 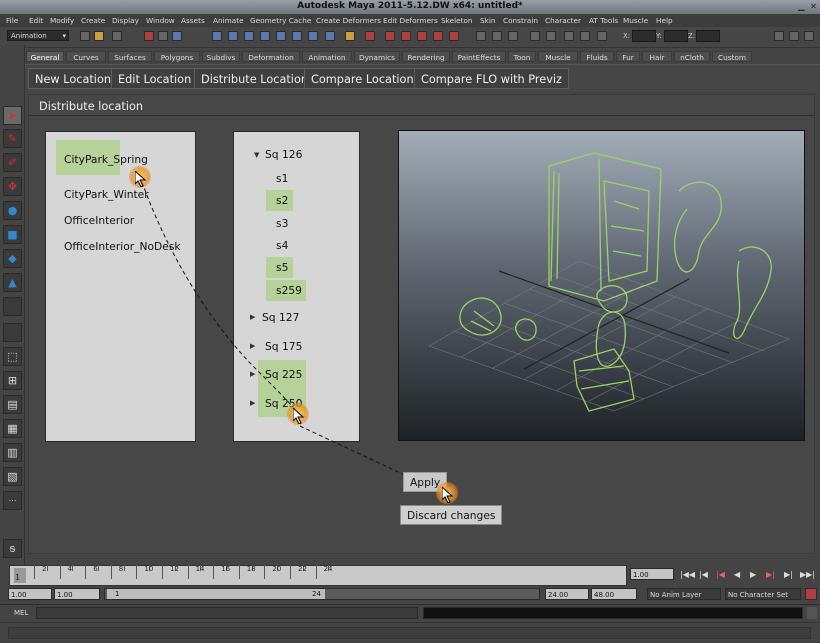 What do you see at coordinates (703, 574) in the screenshot?
I see `step-back-icon: |◀` at bounding box center [703, 574].